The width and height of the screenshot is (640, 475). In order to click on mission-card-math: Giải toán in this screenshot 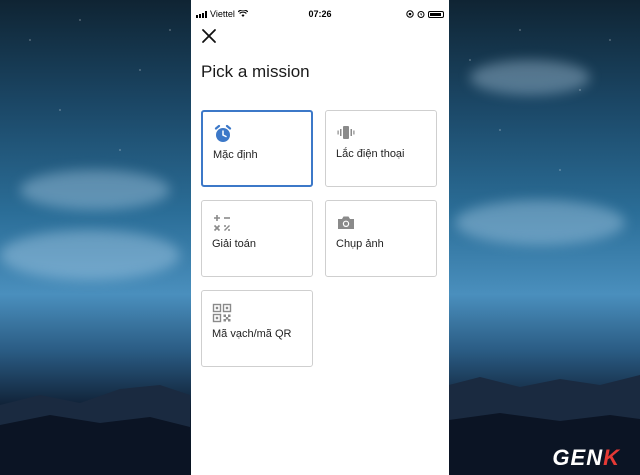, I will do `click(257, 238)`.